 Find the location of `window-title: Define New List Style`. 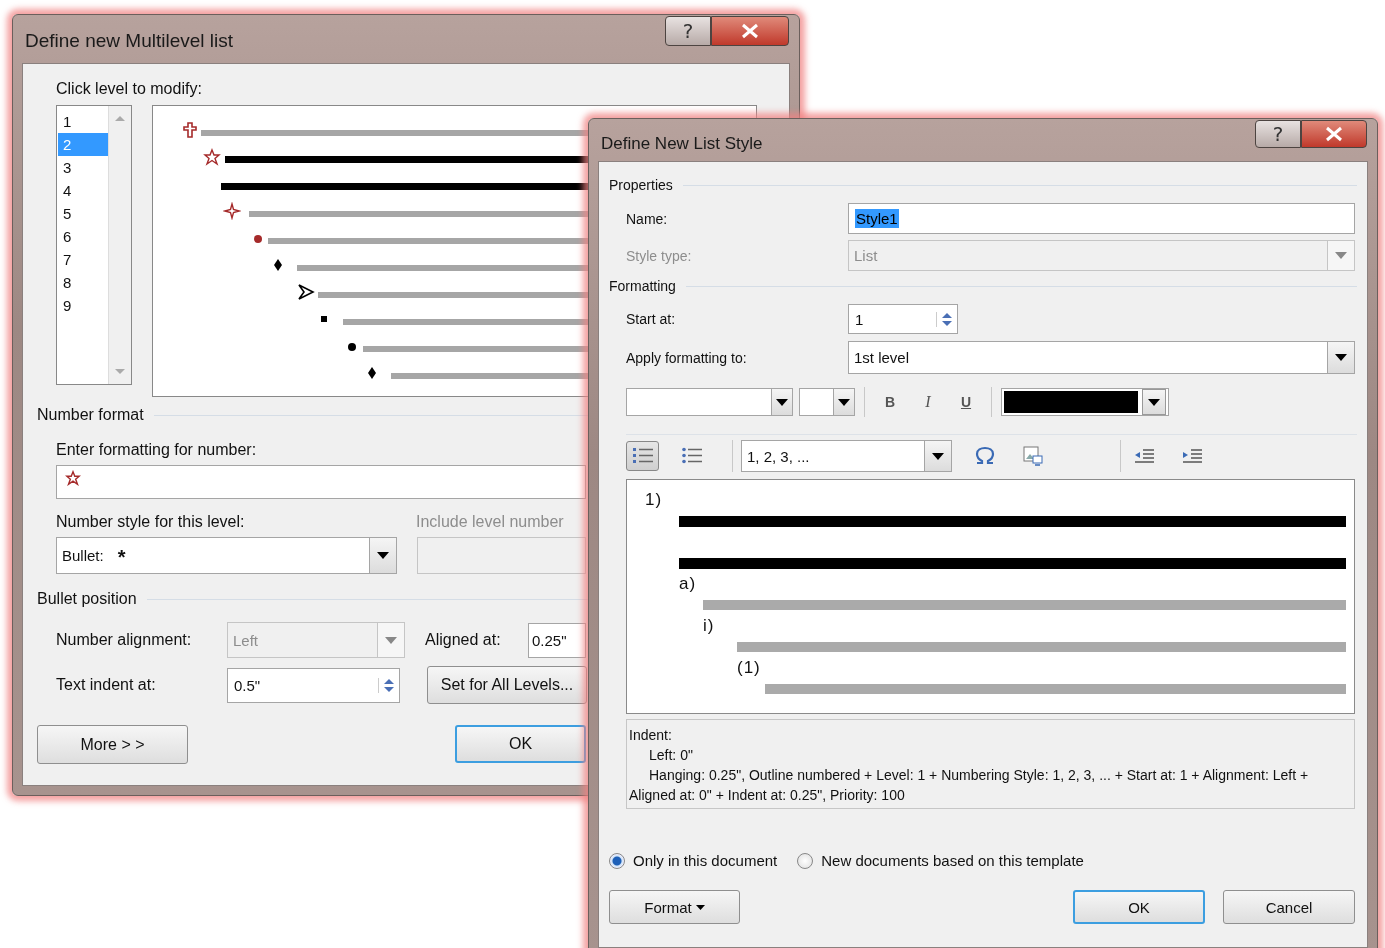

window-title: Define New List Style is located at coordinates (681, 144).